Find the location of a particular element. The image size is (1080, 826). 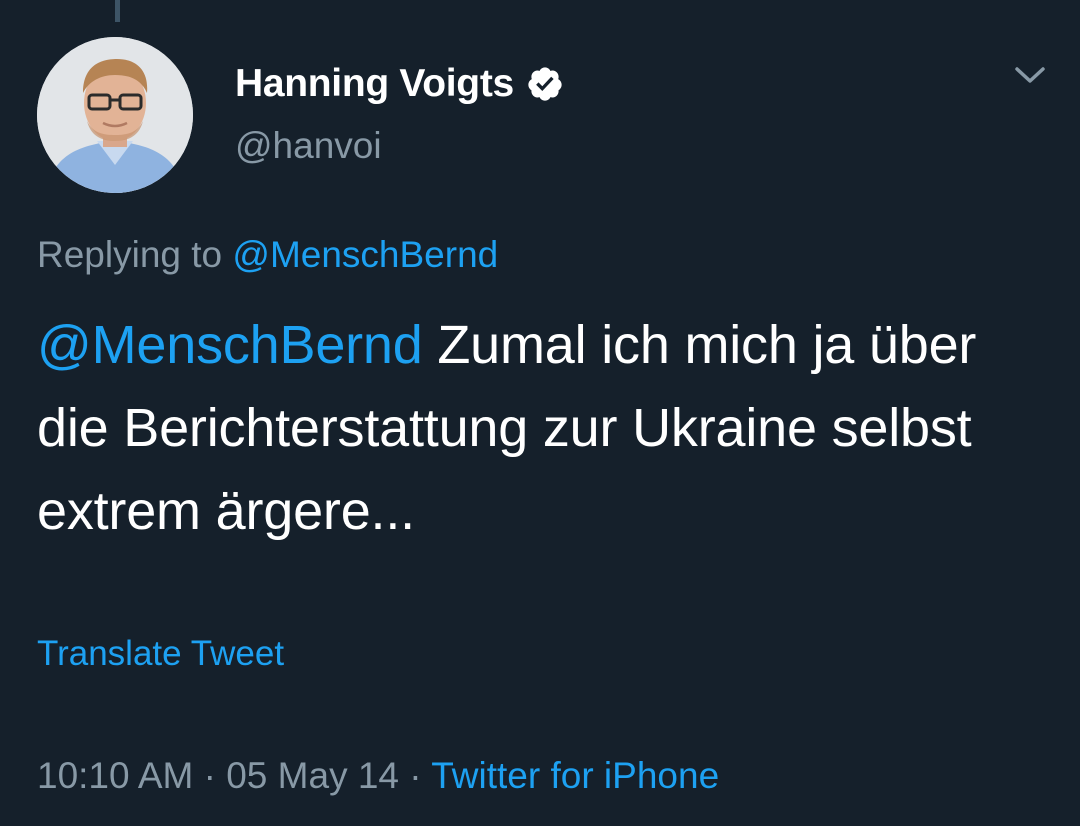

replying-to-line: Replying to @MenschBernd is located at coordinates (267, 255).